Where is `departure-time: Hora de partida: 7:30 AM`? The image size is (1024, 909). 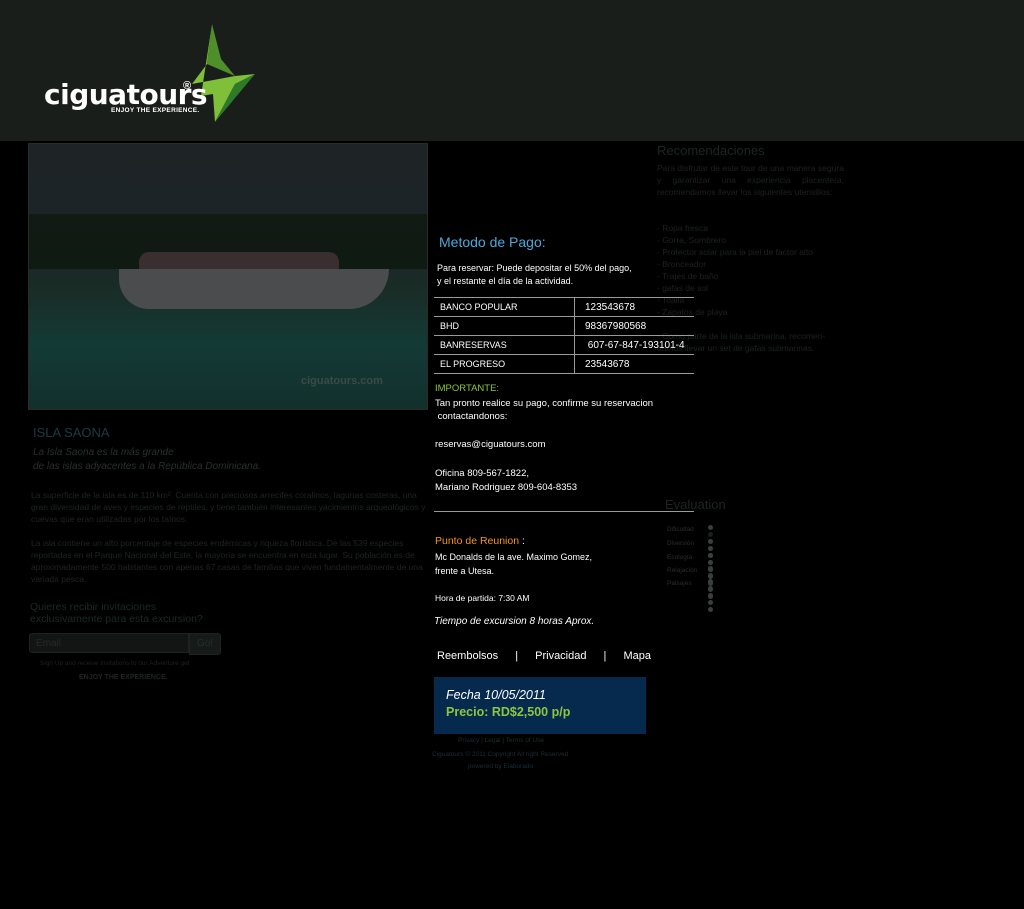 departure-time: Hora de partida: 7:30 AM is located at coordinates (482, 598).